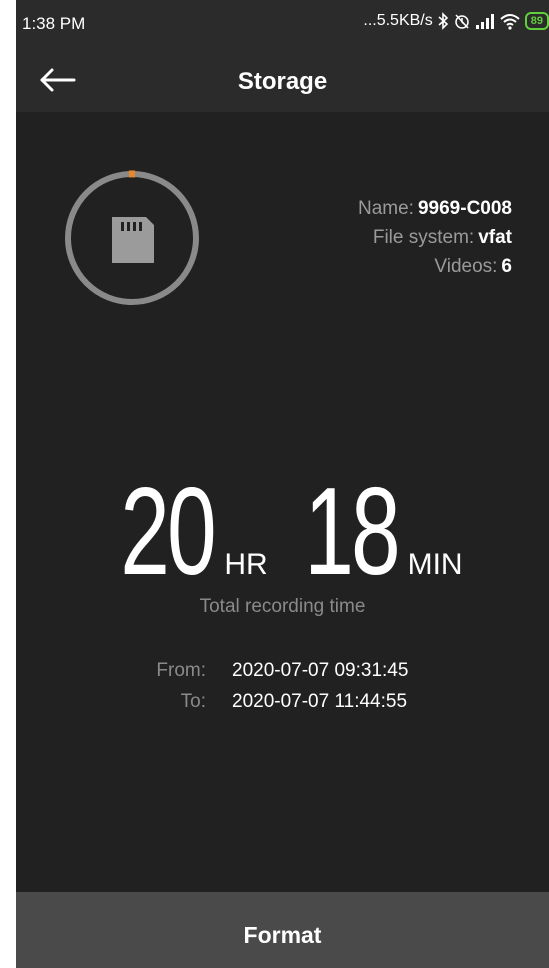 The image size is (549, 968). I want to click on to-row: To: 2020-07-07 11:44:55, so click(267, 701).